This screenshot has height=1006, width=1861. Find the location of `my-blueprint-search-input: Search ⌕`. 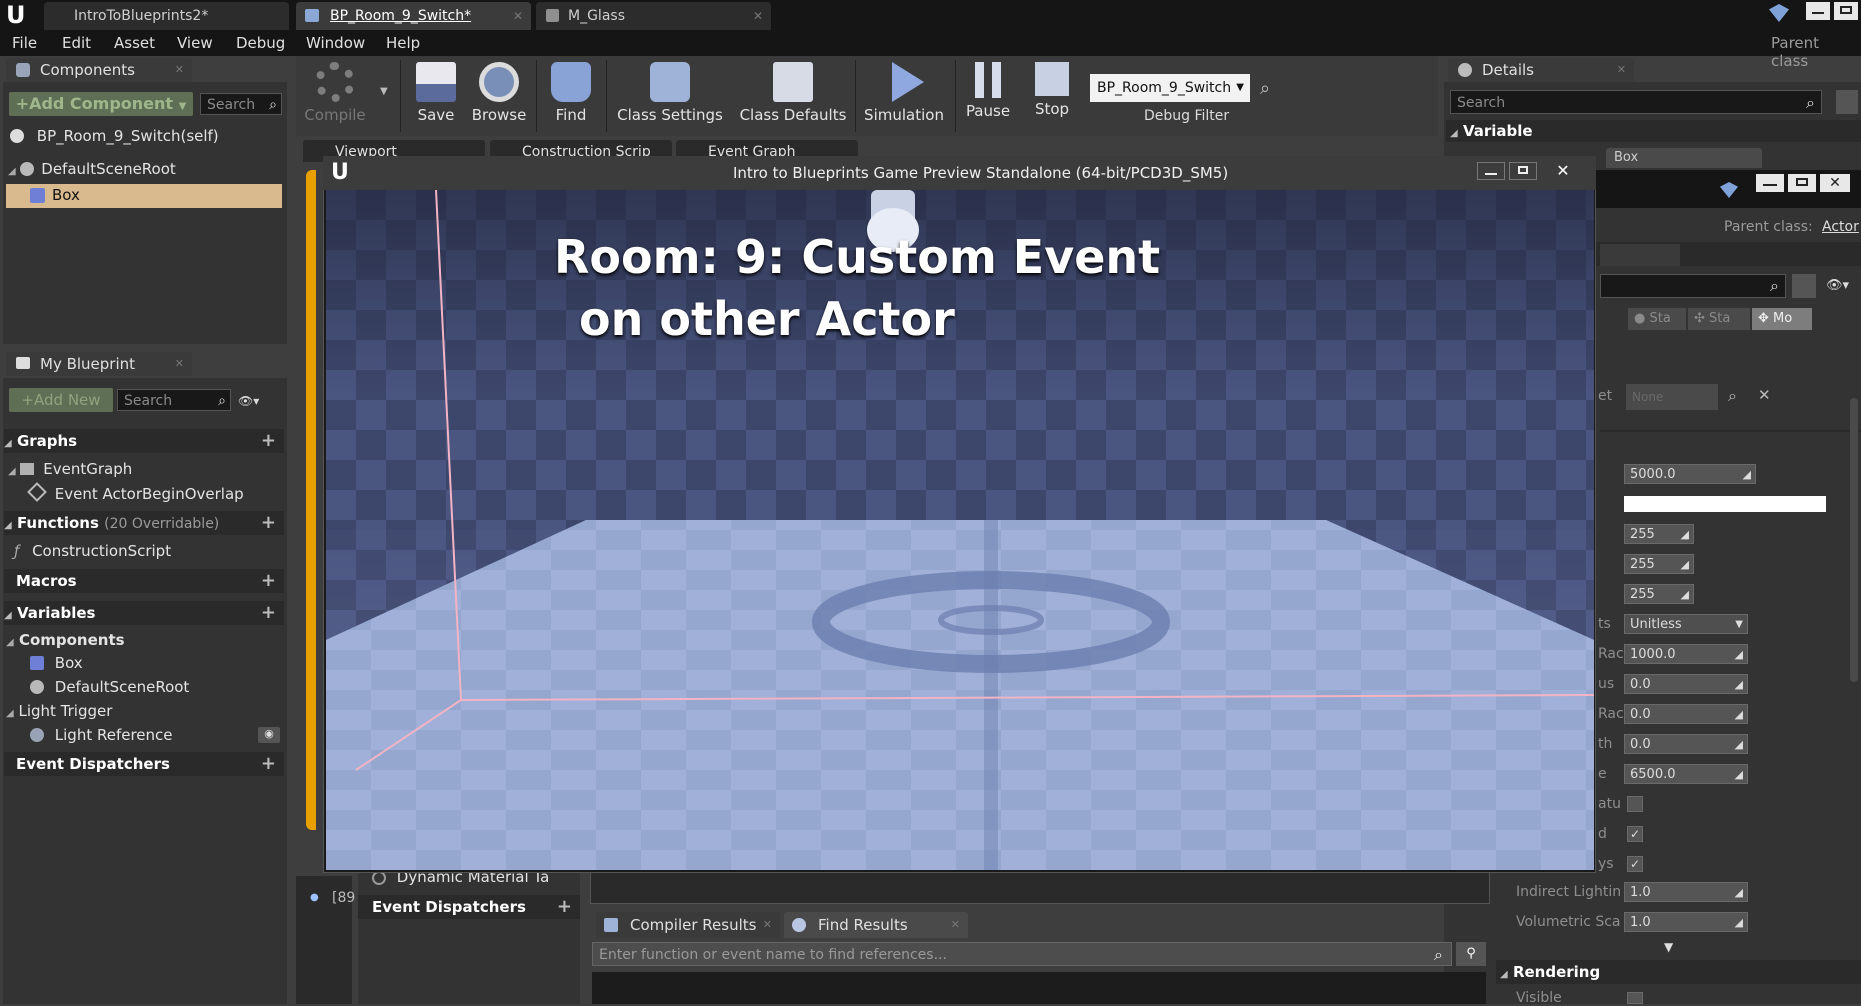

my-blueprint-search-input: Search ⌕ is located at coordinates (174, 400).